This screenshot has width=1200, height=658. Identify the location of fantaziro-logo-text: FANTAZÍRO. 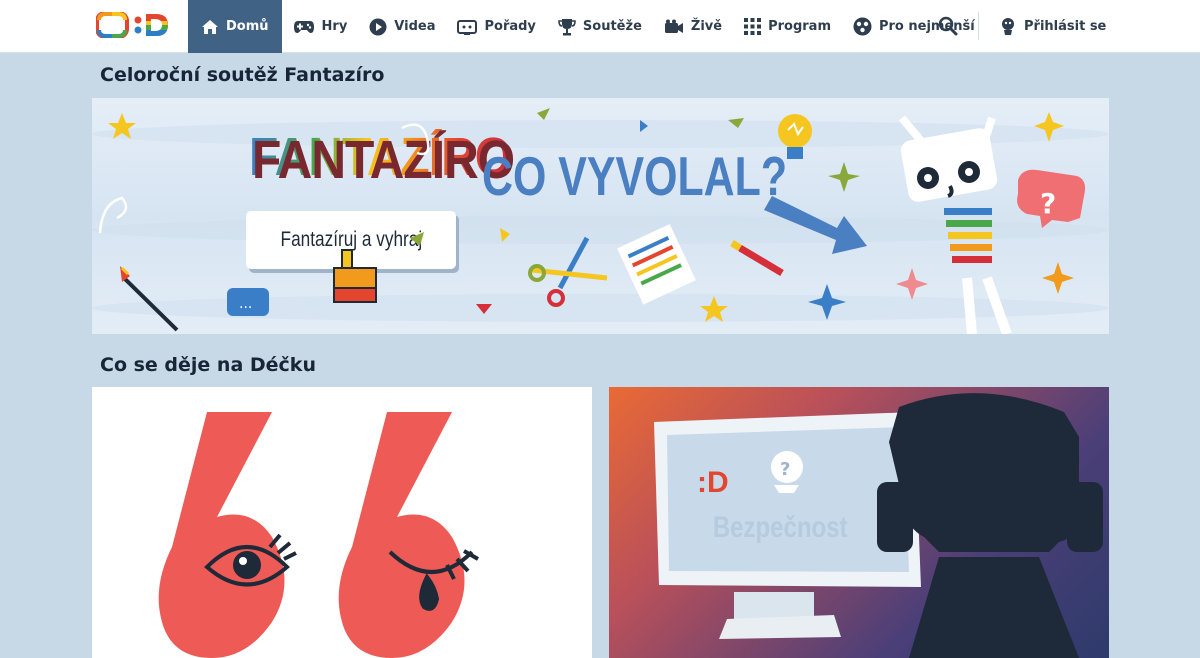
(380, 157).